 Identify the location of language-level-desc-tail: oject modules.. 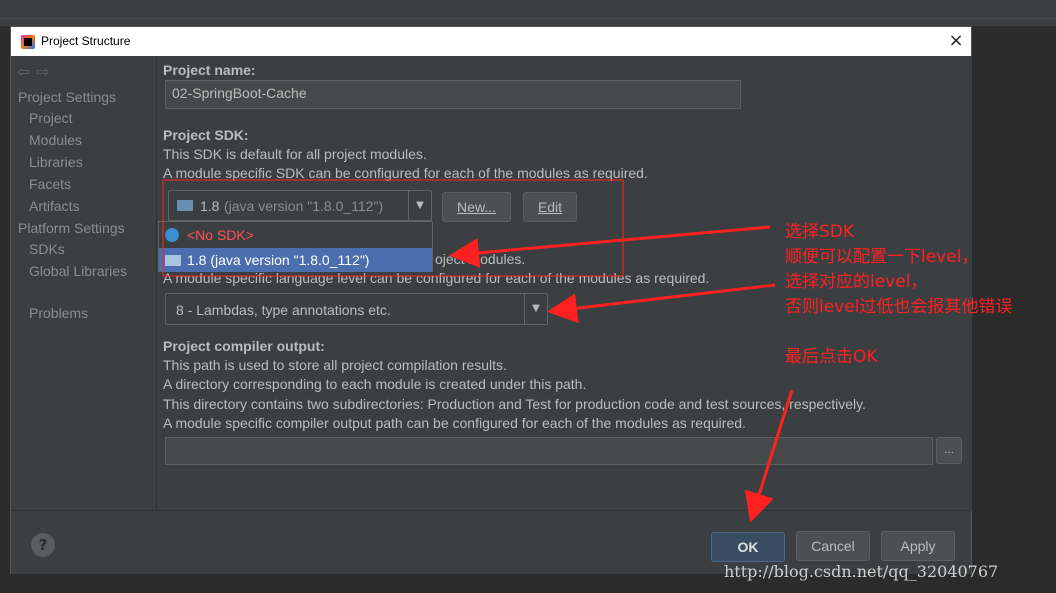
(480, 259).